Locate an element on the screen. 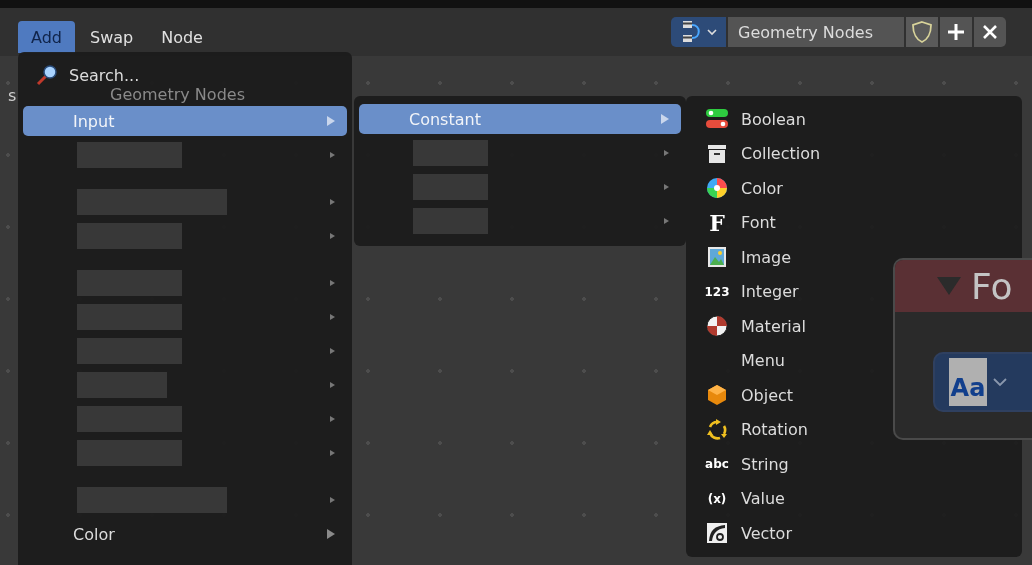 Image resolution: width=1032 pixels, height=565 pixels. menu-item: Swap is located at coordinates (112, 37).